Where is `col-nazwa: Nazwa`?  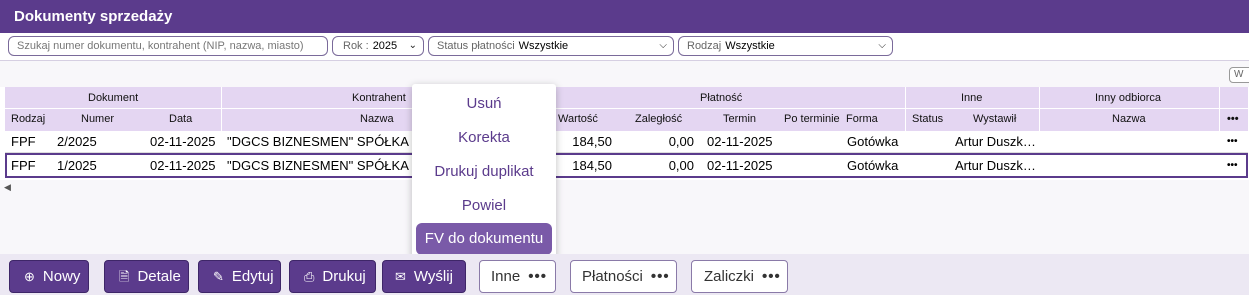
col-nazwa: Nazwa is located at coordinates (377, 119).